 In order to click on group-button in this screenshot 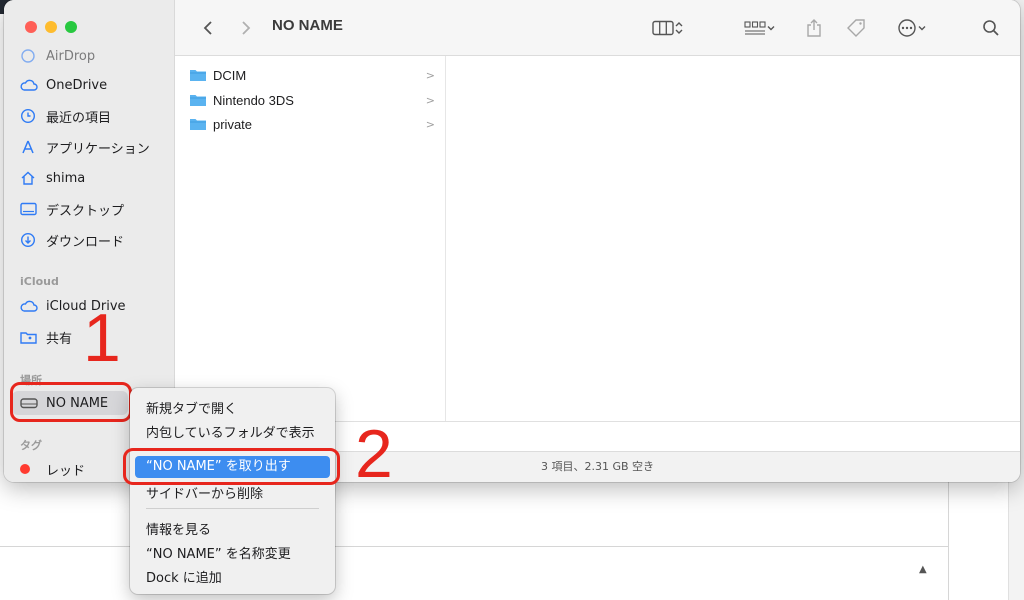, I will do `click(760, 28)`.